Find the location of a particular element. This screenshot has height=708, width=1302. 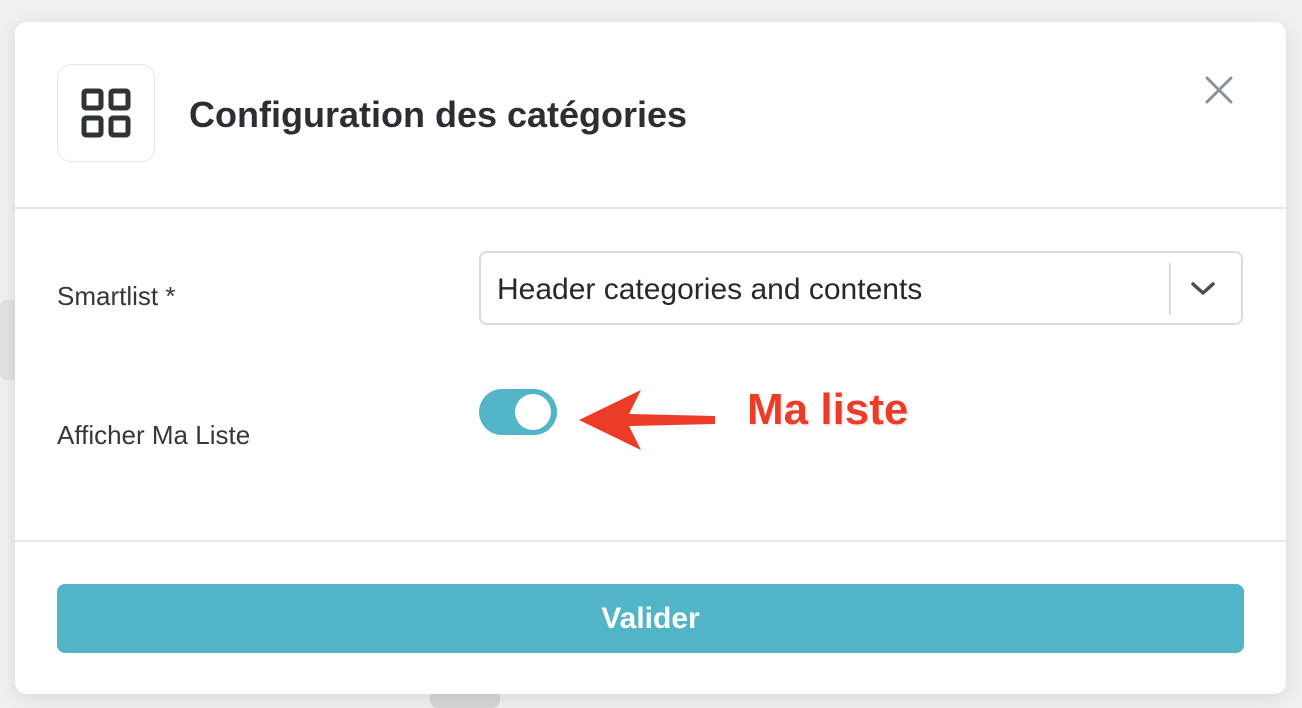

annotation-label: Ma liste is located at coordinates (828, 409).